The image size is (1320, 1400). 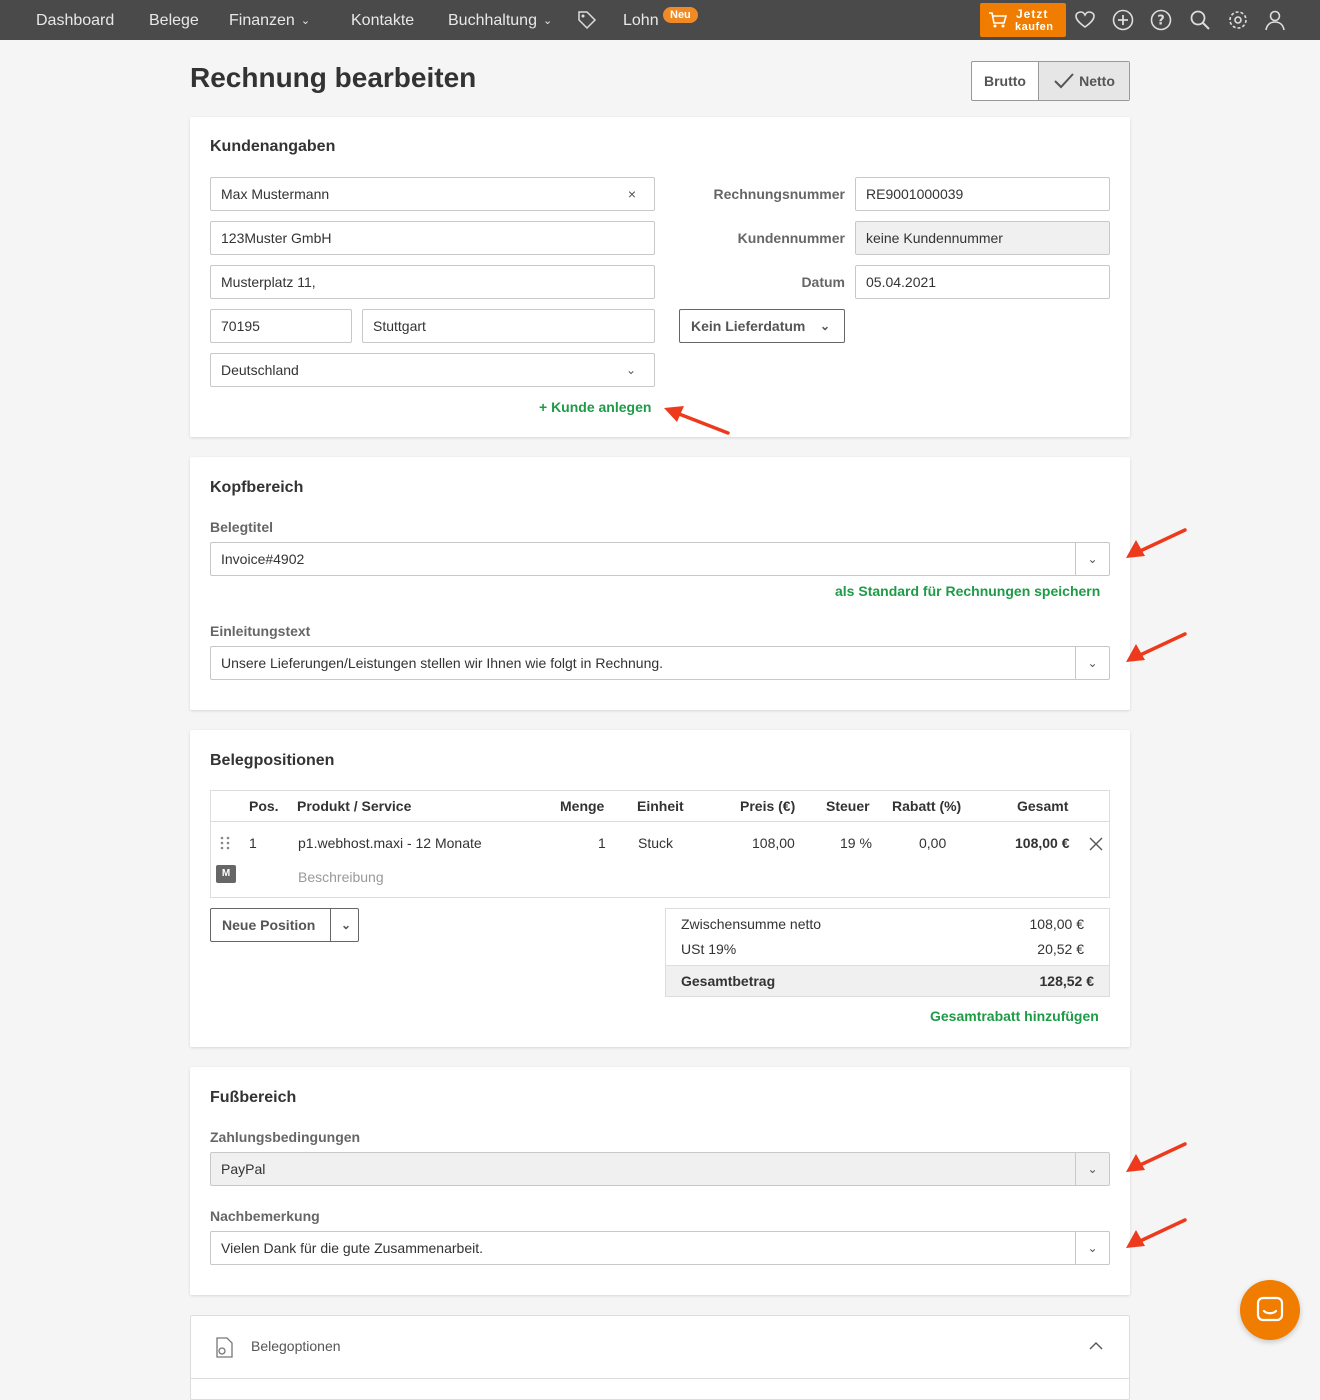 What do you see at coordinates (1097, 81) in the screenshot?
I see `netto-label: Netto` at bounding box center [1097, 81].